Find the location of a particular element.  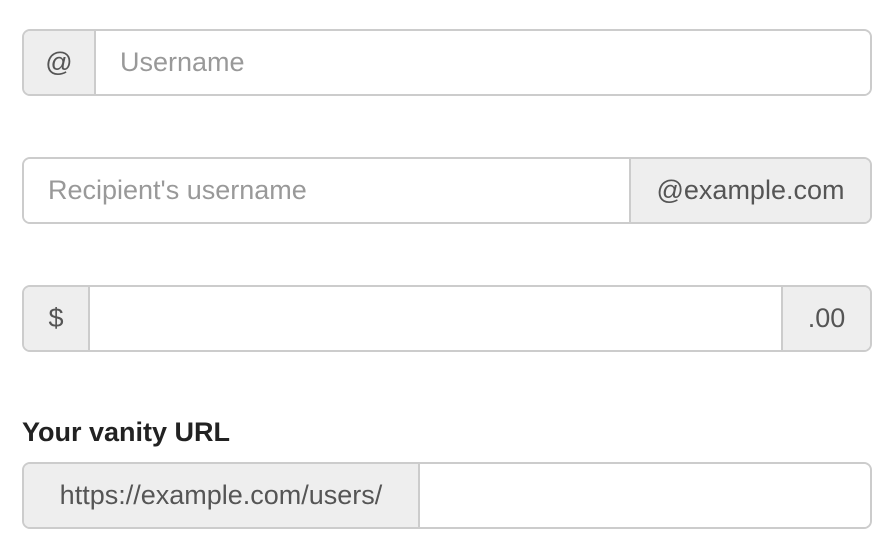

vanity-url-input-group: https://example.com/users/ is located at coordinates (447, 495).